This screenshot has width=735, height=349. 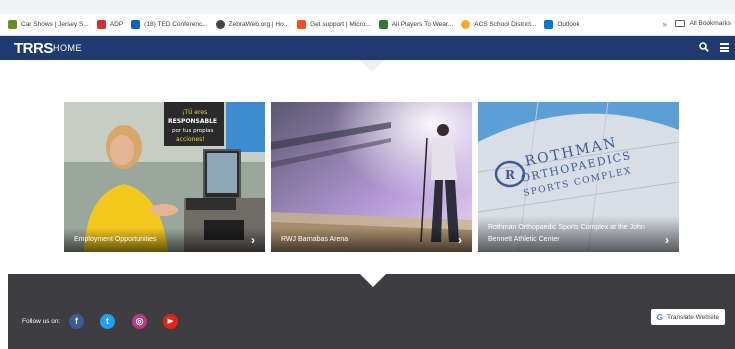 I want to click on logo-letter: R, so click(x=510, y=175).